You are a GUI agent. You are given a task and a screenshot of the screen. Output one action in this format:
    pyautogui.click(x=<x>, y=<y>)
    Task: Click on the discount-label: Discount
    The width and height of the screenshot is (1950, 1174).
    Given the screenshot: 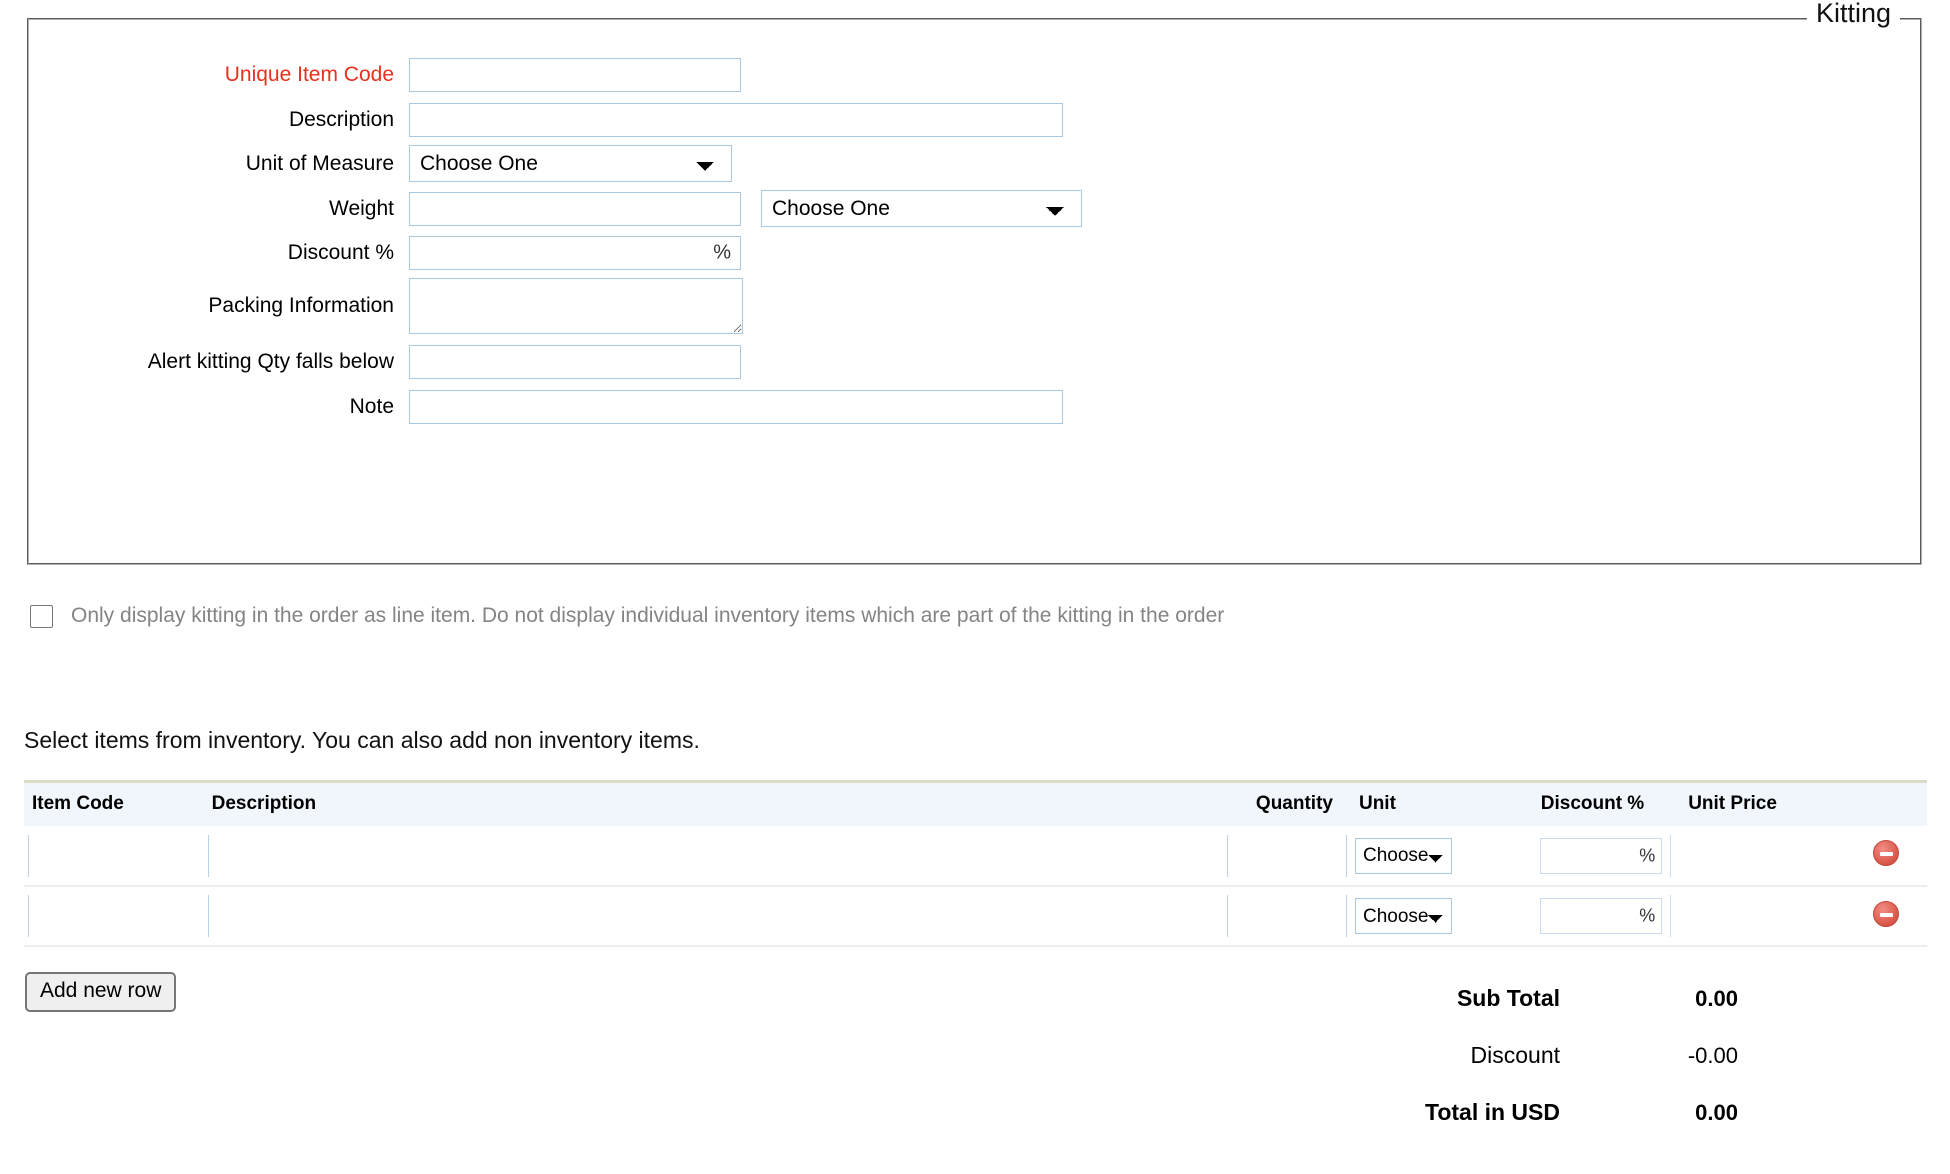 What is the action you would take?
    pyautogui.click(x=1515, y=1055)
    